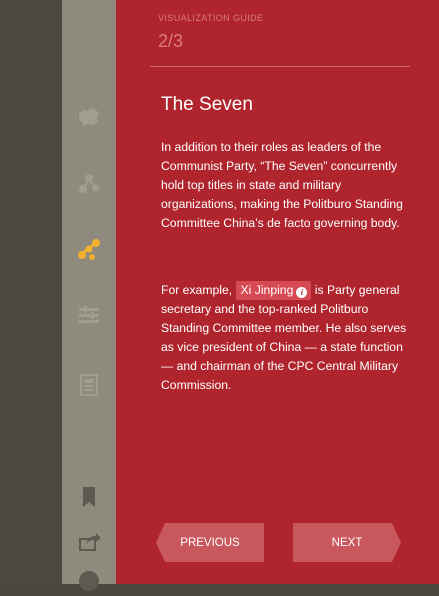 The width and height of the screenshot is (439, 596). I want to click on previous-label: PREVIOUS, so click(210, 542).